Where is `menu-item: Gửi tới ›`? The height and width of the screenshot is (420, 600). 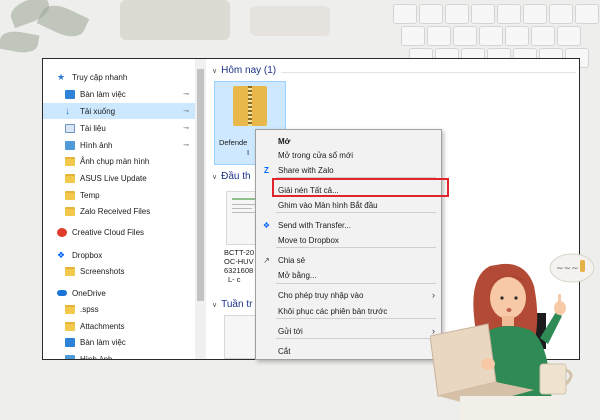
menu-item: Gửi tới › is located at coordinates (348, 331).